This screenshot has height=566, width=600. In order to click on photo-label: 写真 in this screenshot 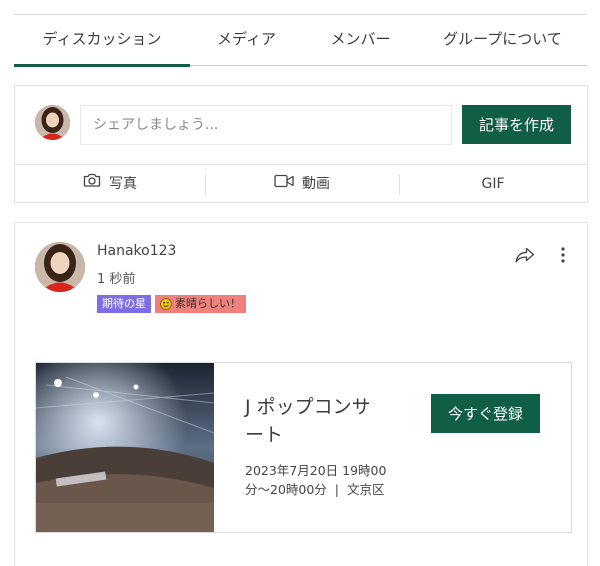, I will do `click(123, 184)`.